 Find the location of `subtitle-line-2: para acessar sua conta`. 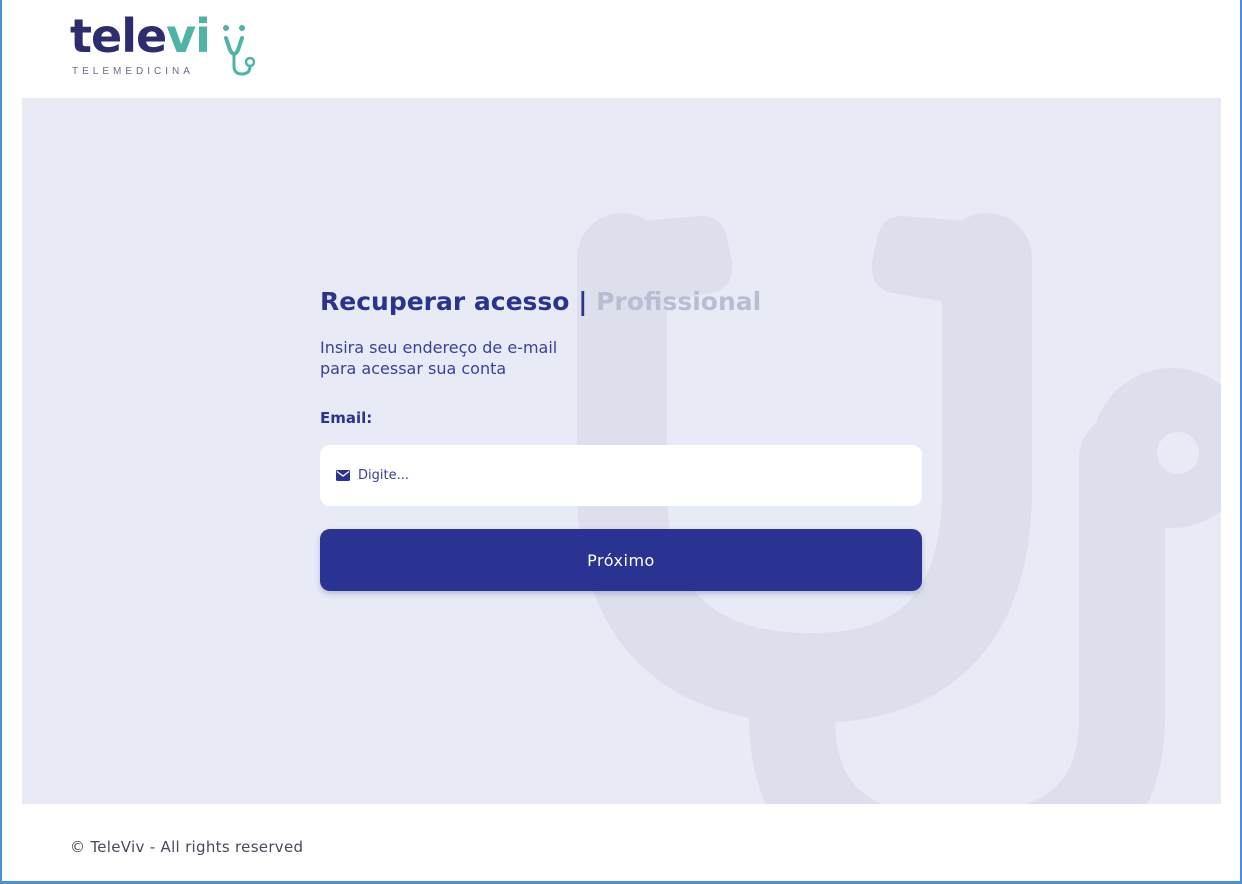

subtitle-line-2: para acessar sua conta is located at coordinates (413, 368).